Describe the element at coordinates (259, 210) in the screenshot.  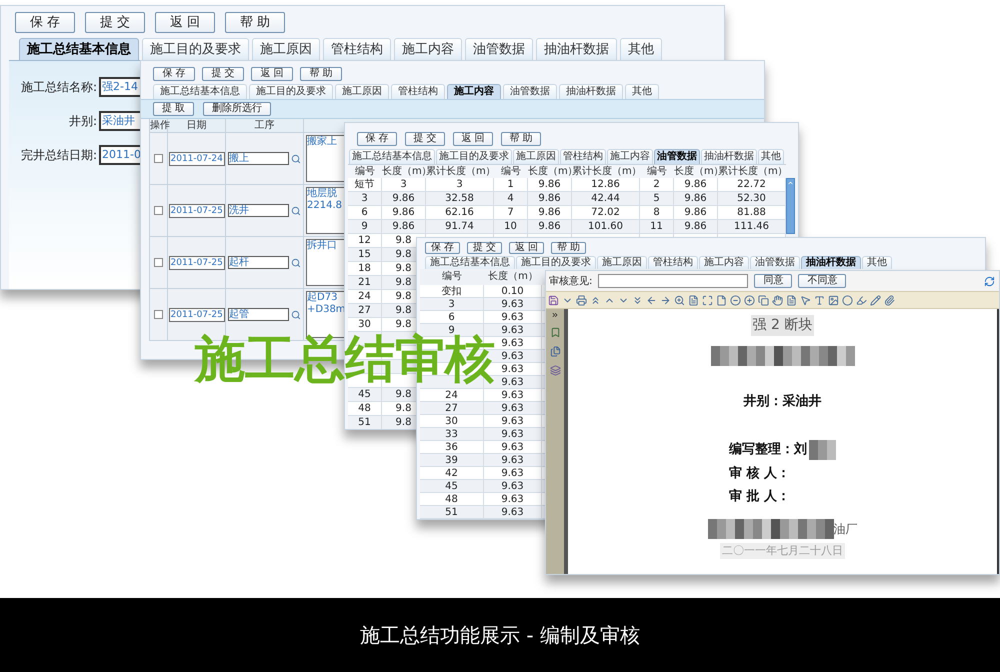
I see `input-field: 洗井` at that location.